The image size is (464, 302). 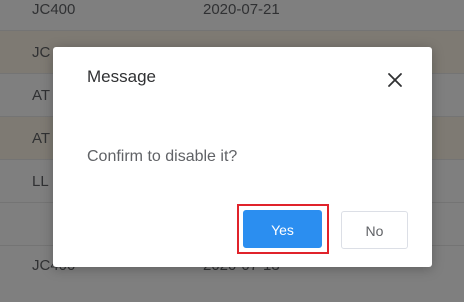 I want to click on close-icon, so click(x=395, y=80).